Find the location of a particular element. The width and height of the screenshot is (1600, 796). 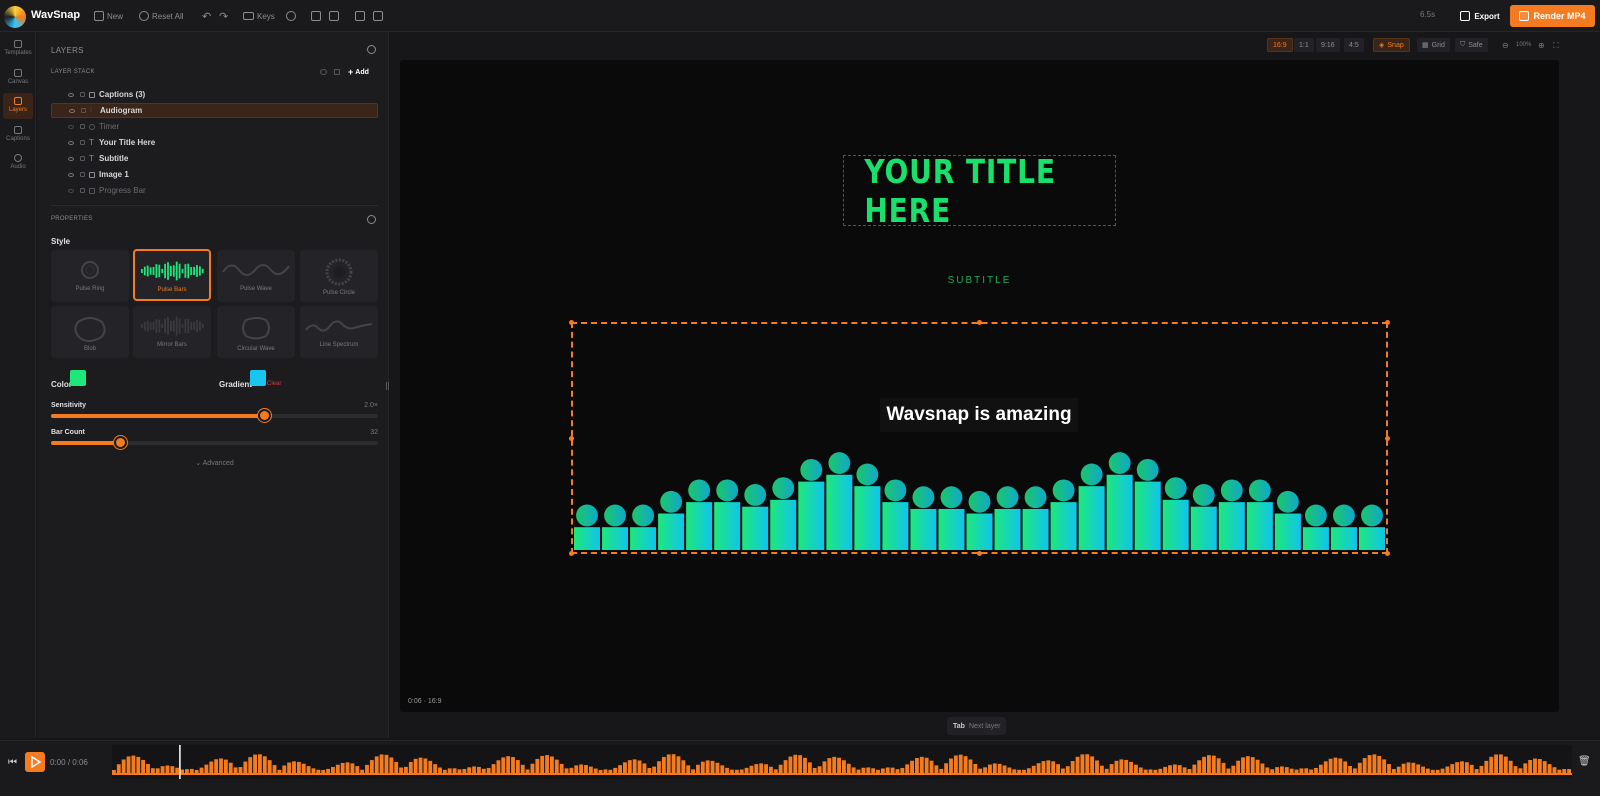

safe-label: Safe is located at coordinates (1475, 45).